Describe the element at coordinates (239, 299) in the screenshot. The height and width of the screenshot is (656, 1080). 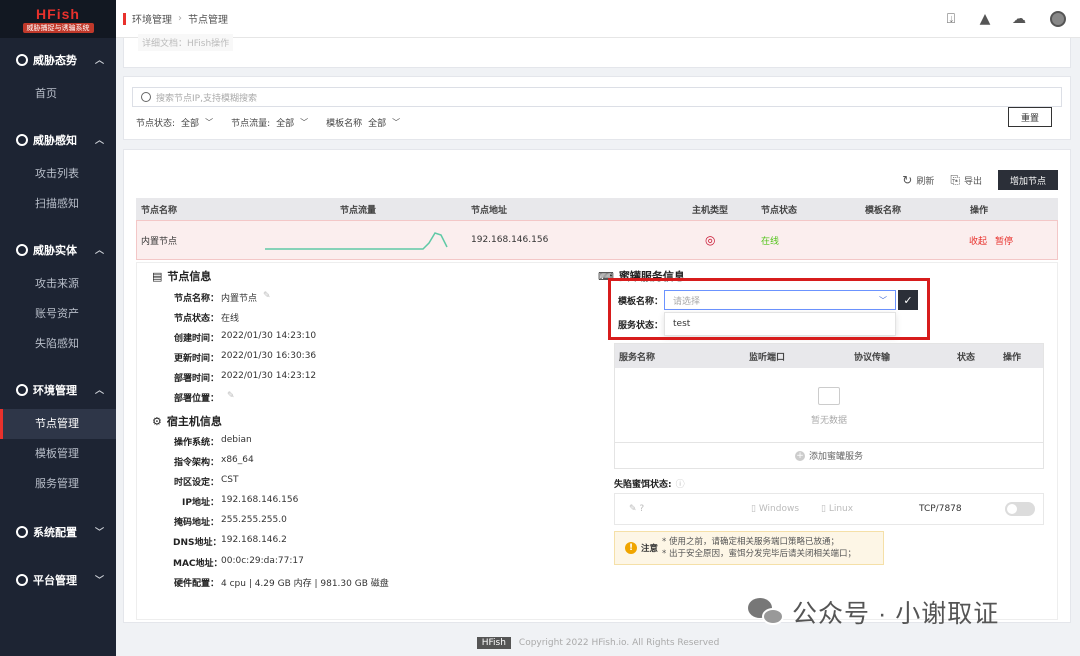
I see `field-value: 内置节点` at that location.